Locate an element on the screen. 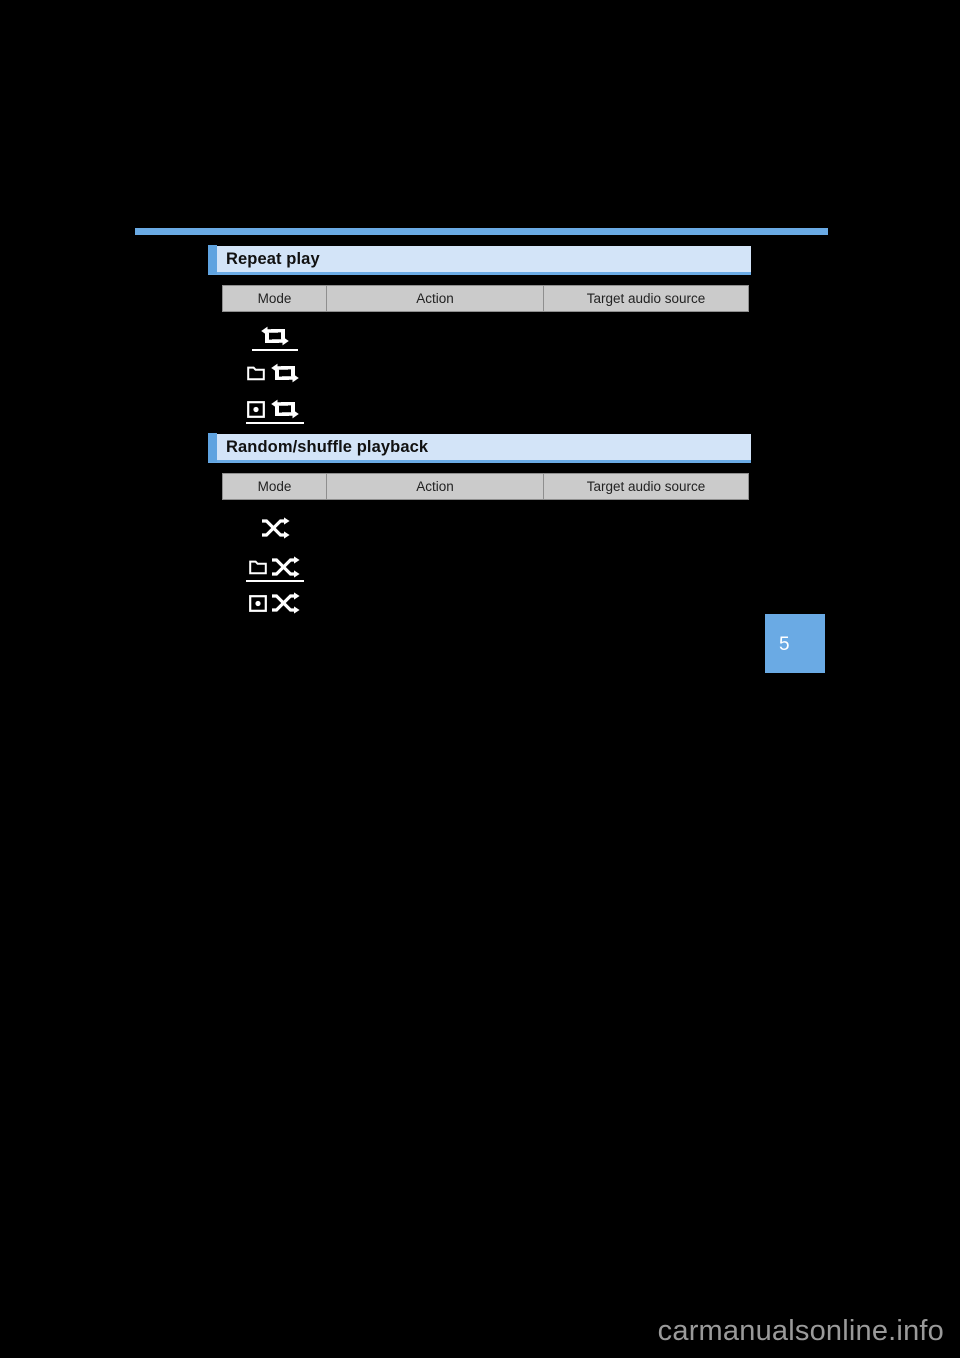 This screenshot has width=960, height=1358. disc-repeat-icon is located at coordinates (274, 409).